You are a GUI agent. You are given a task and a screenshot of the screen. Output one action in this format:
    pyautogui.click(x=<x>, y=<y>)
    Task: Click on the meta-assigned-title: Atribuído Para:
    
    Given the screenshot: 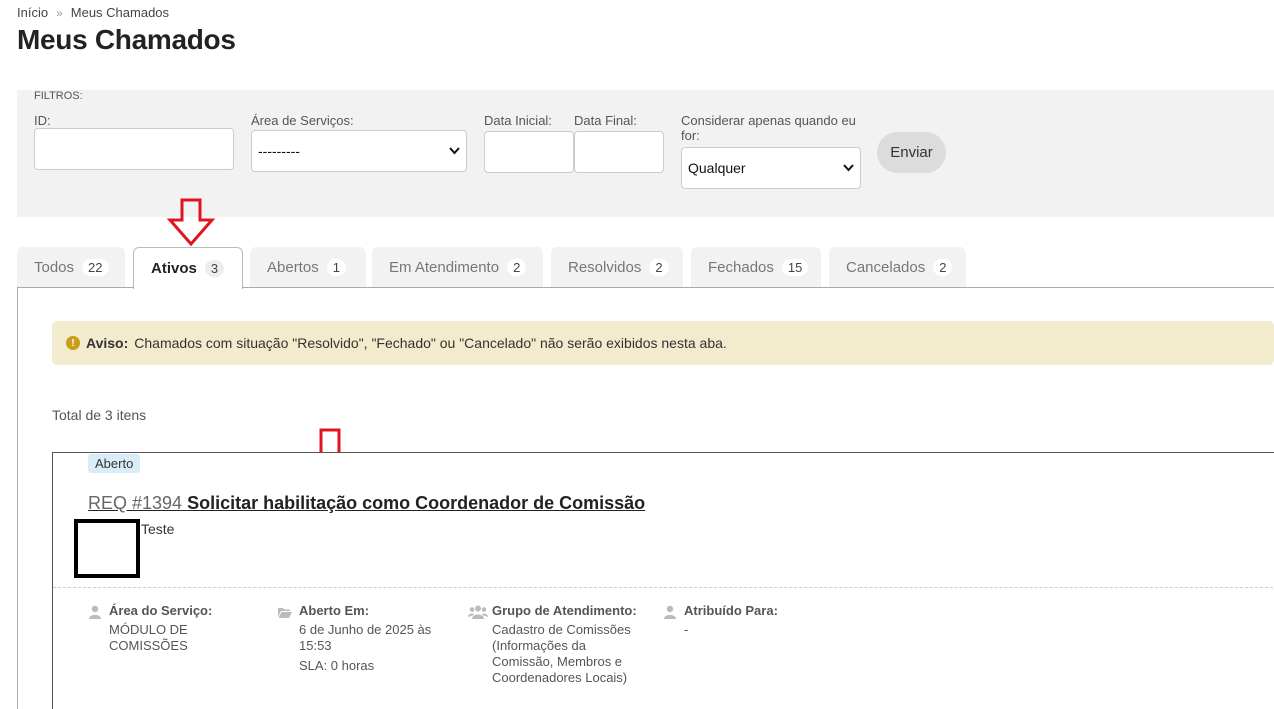 What is the action you would take?
    pyautogui.click(x=731, y=610)
    